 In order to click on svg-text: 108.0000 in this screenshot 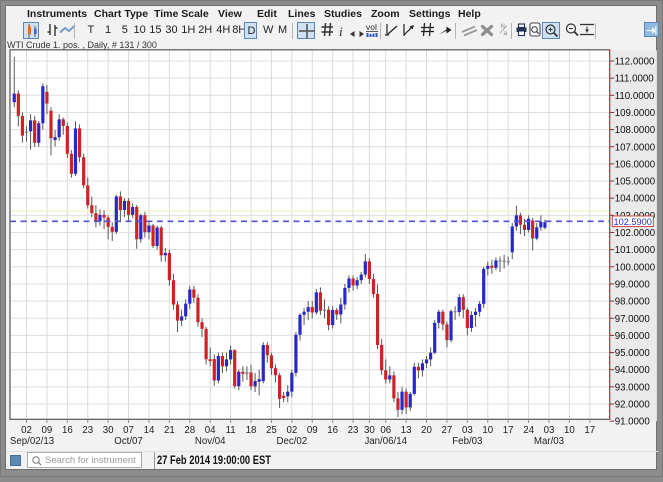, I will do `click(635, 130)`.